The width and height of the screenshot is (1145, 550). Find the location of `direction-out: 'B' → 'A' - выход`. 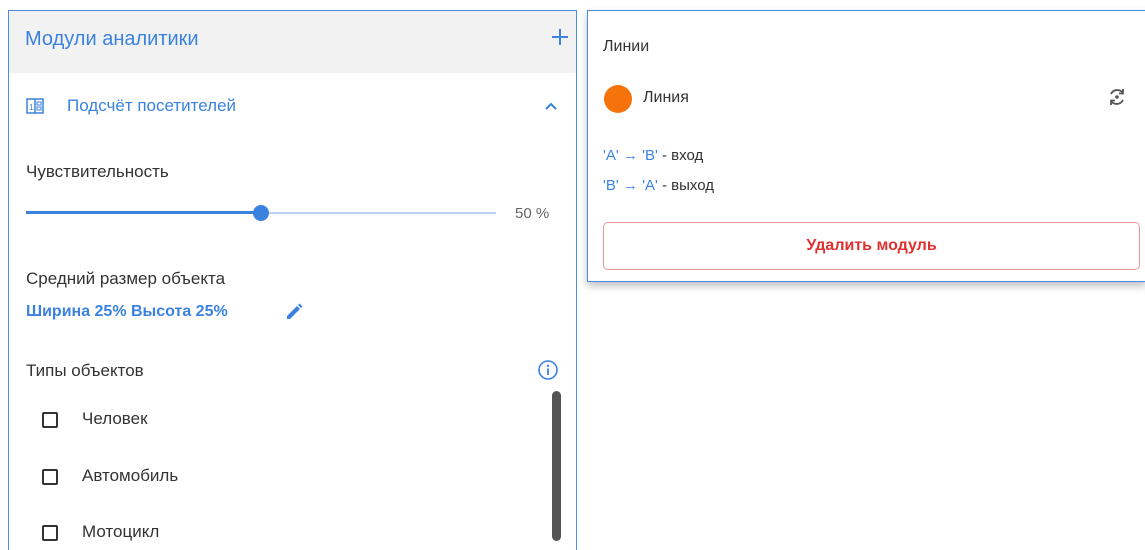

direction-out: 'B' → 'A' - выход is located at coordinates (658, 185).